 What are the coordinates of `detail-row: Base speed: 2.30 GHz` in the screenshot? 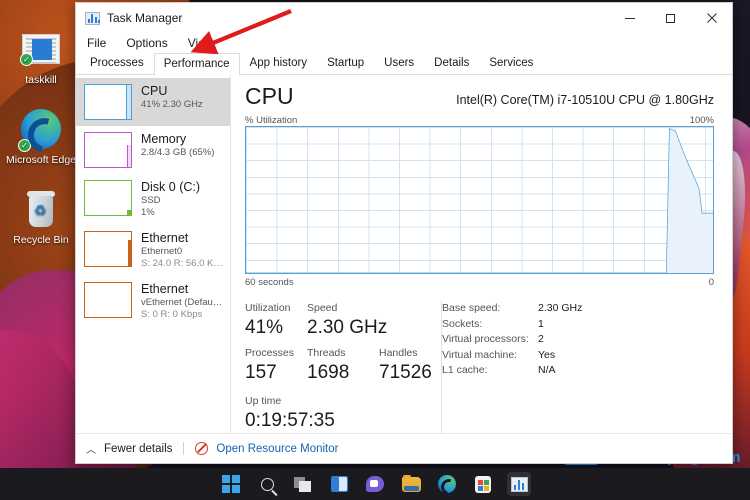 It's located at (512, 309).